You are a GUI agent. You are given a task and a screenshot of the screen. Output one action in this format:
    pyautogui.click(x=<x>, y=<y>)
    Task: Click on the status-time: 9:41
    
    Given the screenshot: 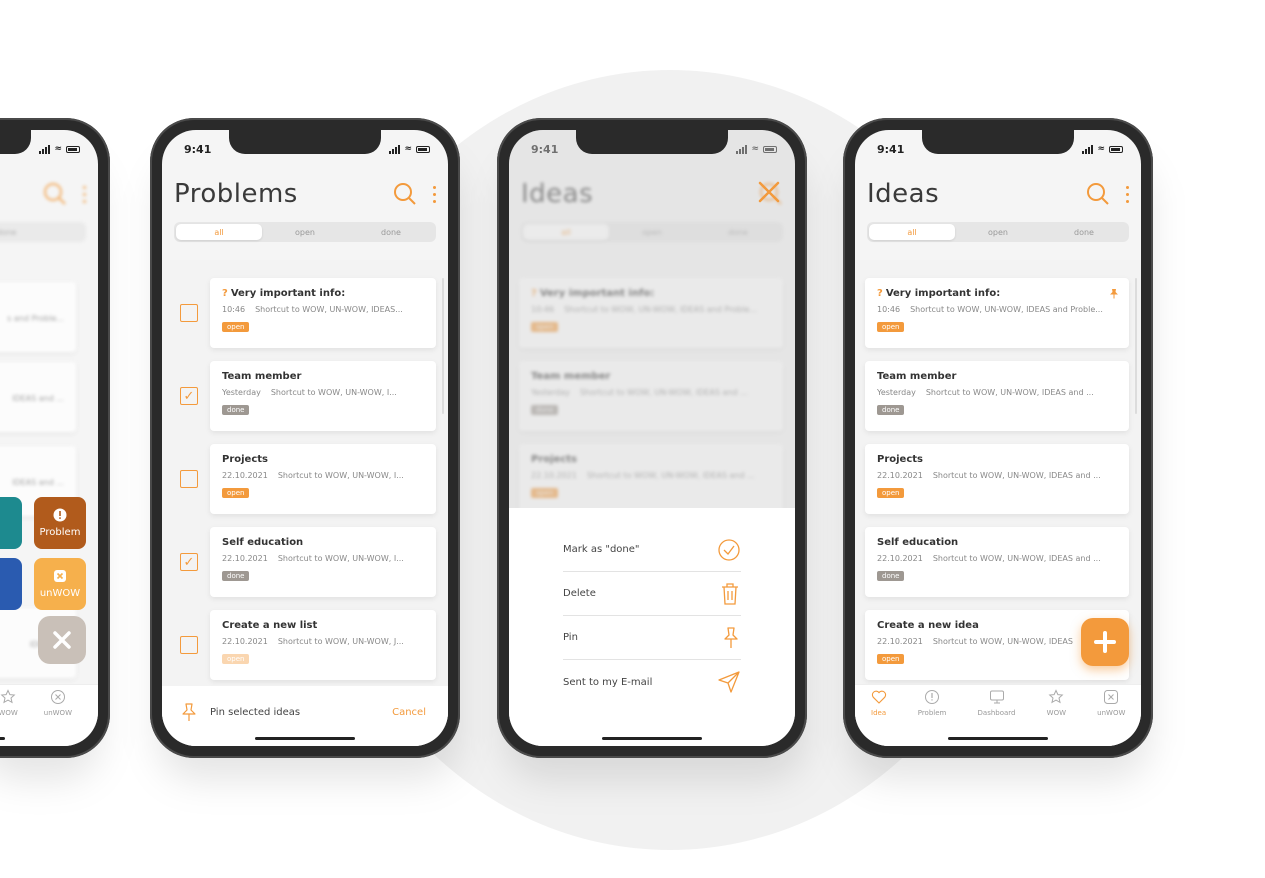 What is the action you would take?
    pyautogui.click(x=198, y=149)
    